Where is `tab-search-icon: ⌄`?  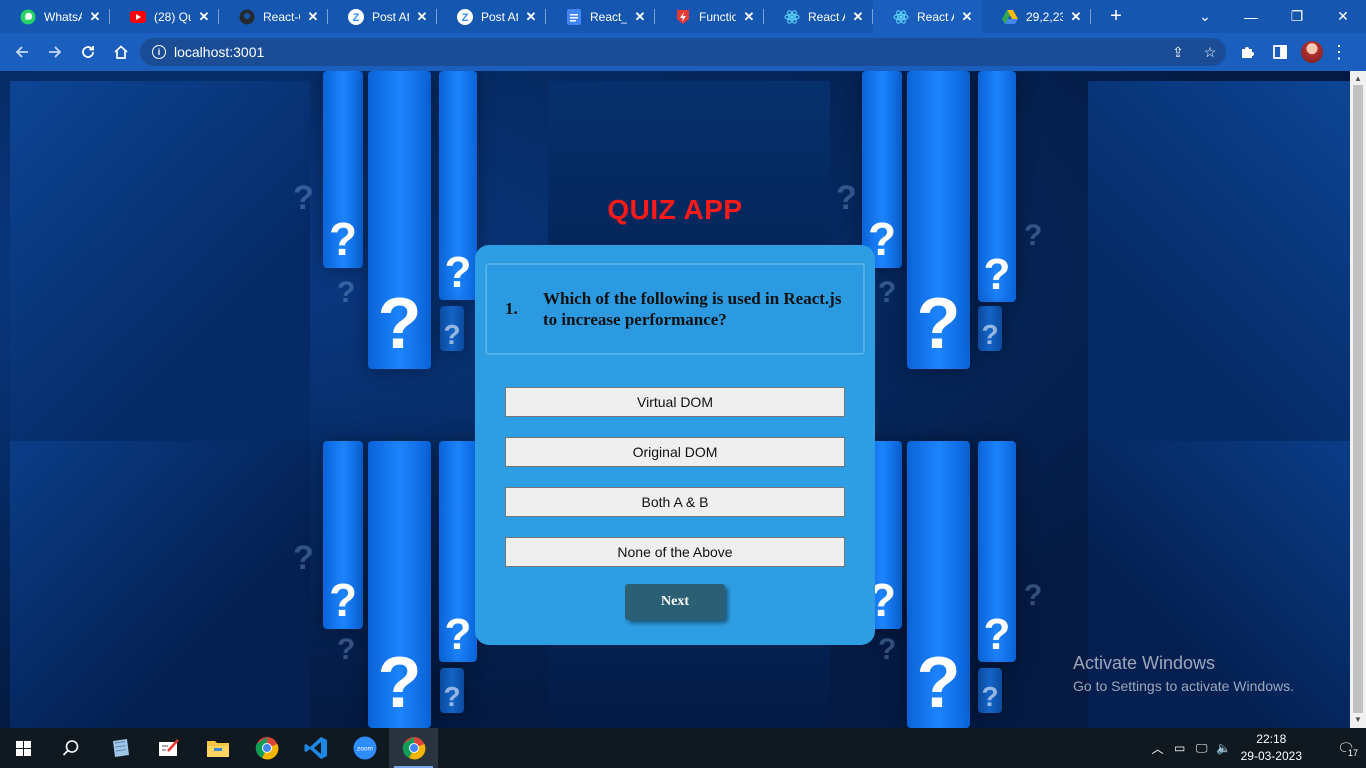
tab-search-icon: ⌄ is located at coordinates (1205, 16).